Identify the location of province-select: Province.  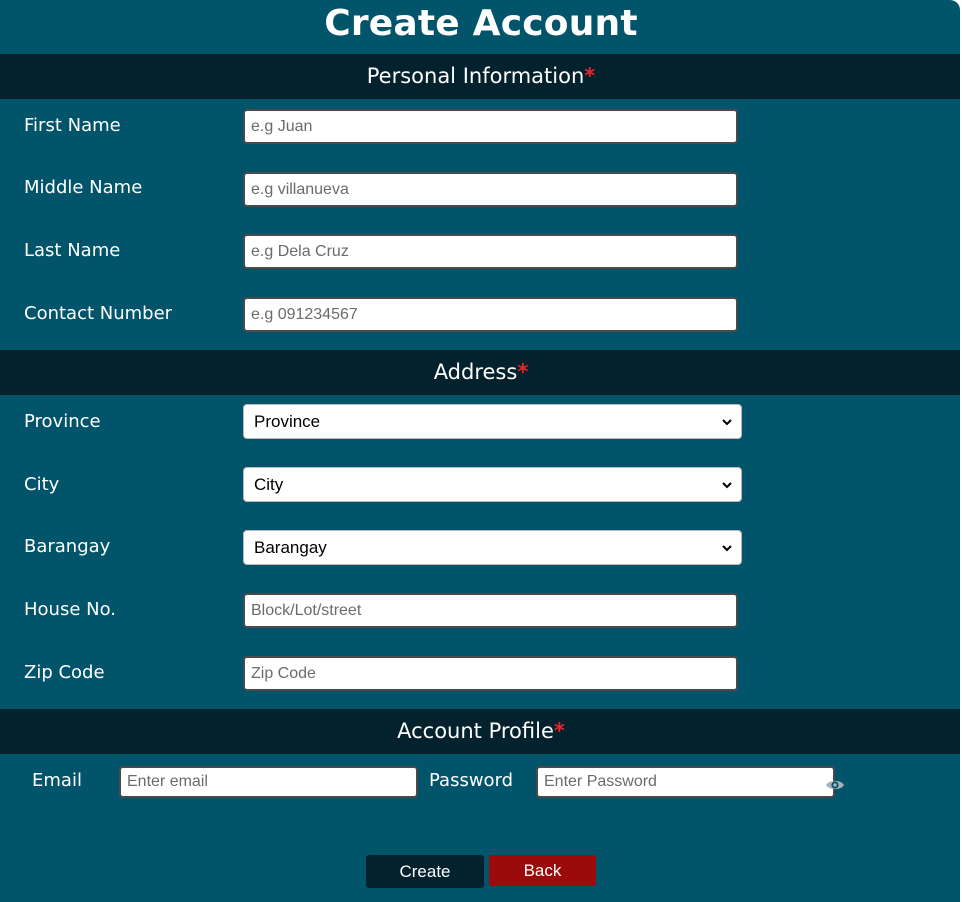
(492, 421).